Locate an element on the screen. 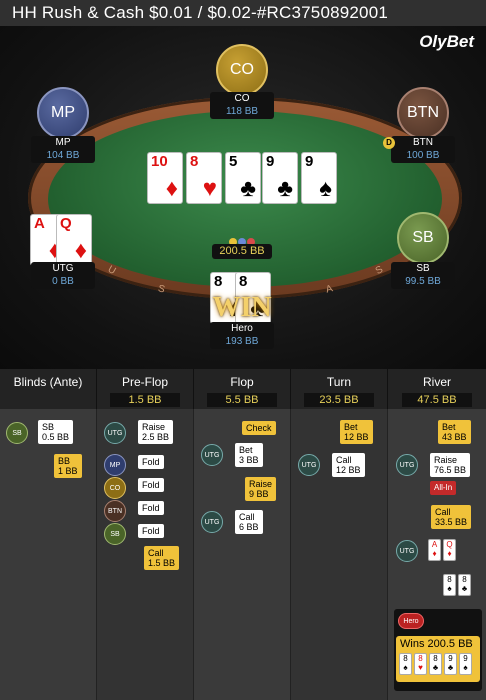 The width and height of the screenshot is (486, 700). chip-stack-icon is located at coordinates (244, 239).